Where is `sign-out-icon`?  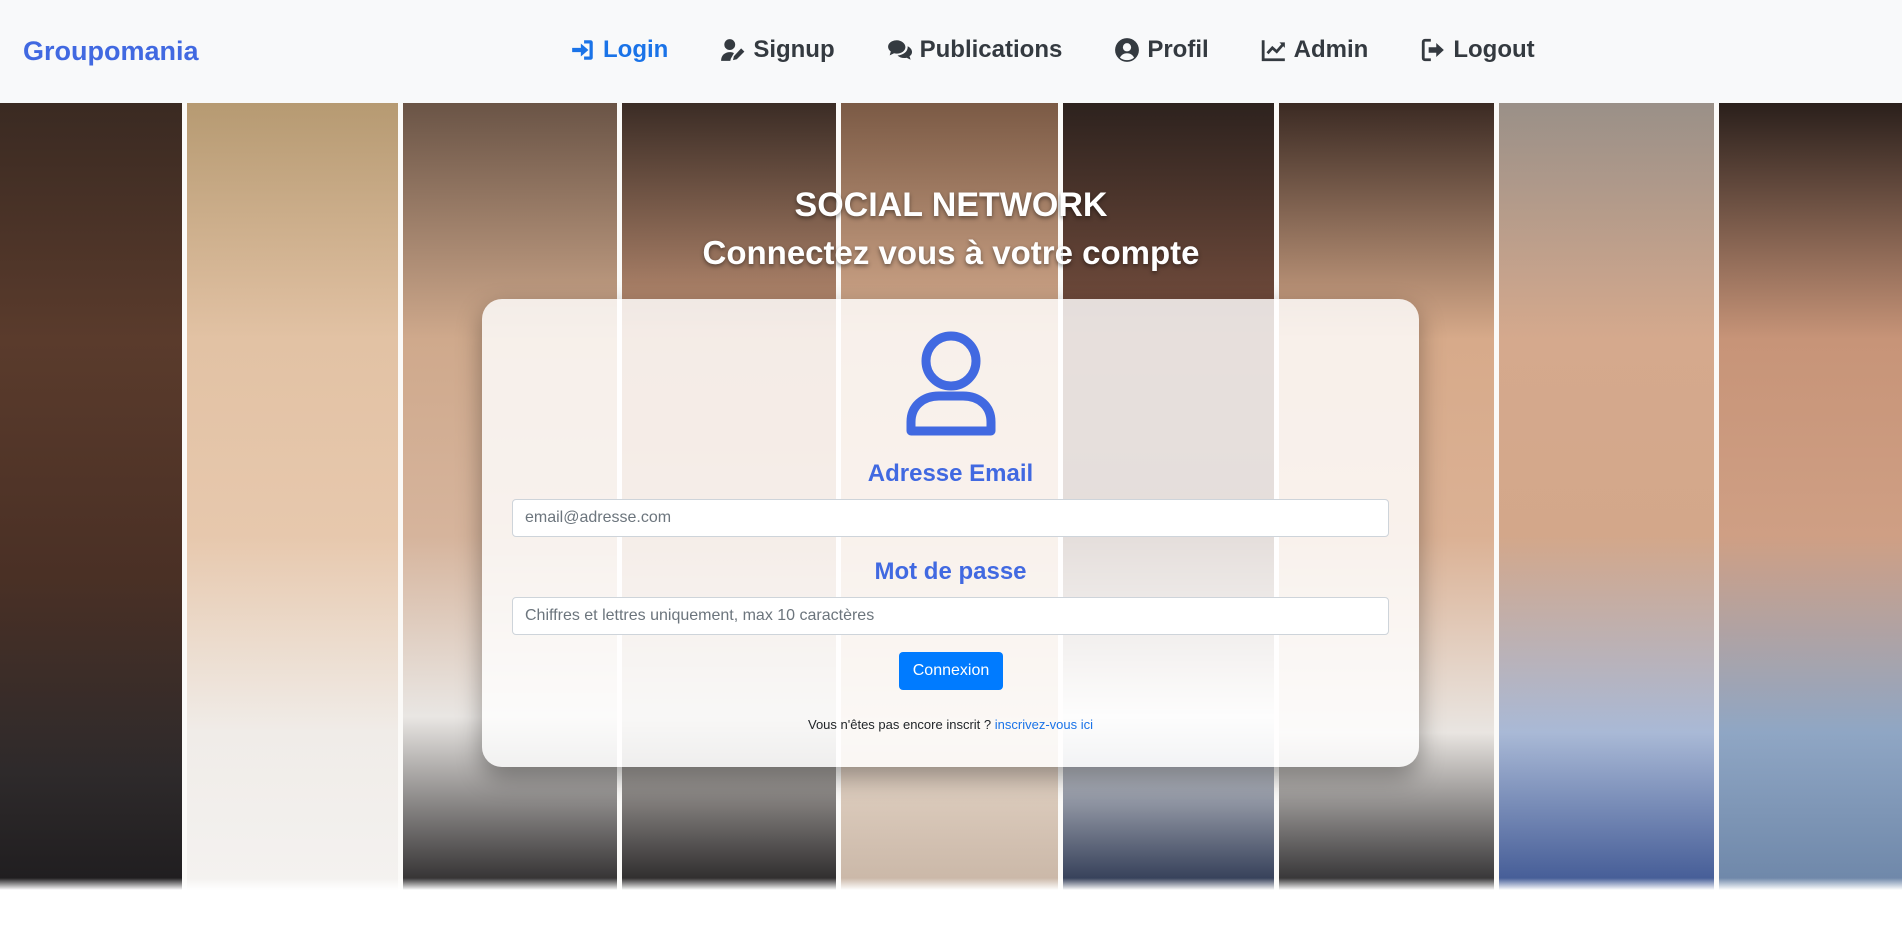 sign-out-icon is located at coordinates (1433, 50).